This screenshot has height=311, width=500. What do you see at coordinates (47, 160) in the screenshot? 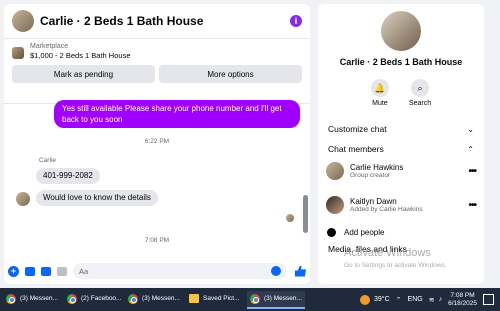
I see `sender-name: Carlie` at bounding box center [47, 160].